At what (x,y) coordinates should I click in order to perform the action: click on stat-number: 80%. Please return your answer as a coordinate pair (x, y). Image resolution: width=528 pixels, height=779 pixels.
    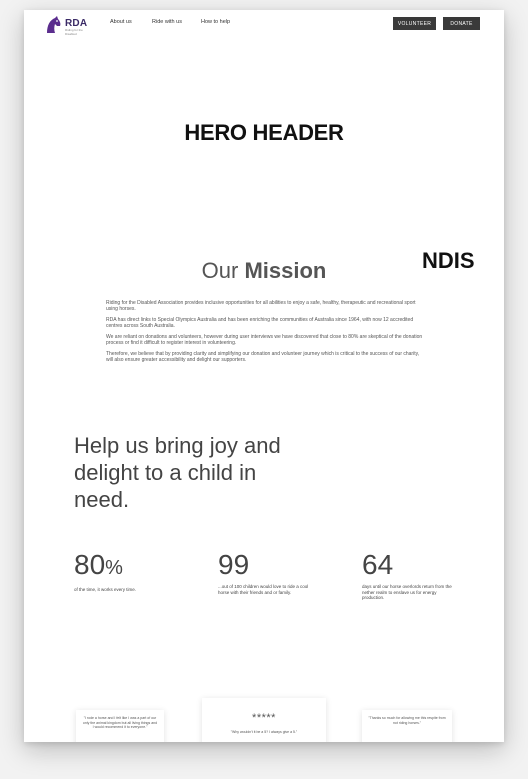
    Looking at the image, I should click on (120, 566).